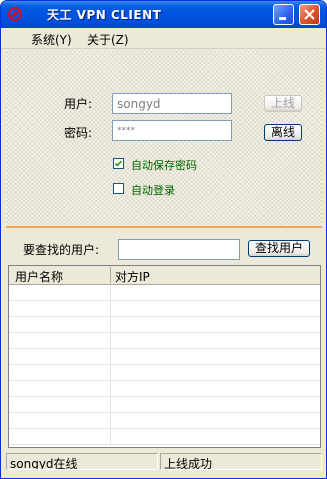 This screenshot has height=479, width=327. What do you see at coordinates (172, 103) in the screenshot?
I see `username-field` at bounding box center [172, 103].